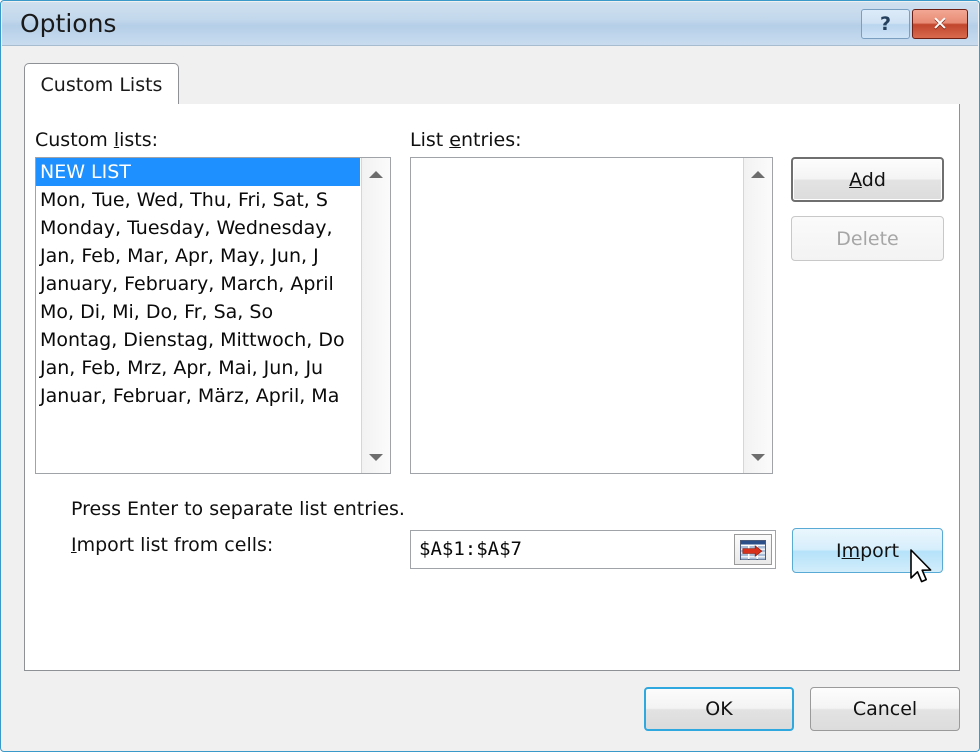  I want to click on list-item: Januar, Februar, März, April, Ma, so click(198, 396).